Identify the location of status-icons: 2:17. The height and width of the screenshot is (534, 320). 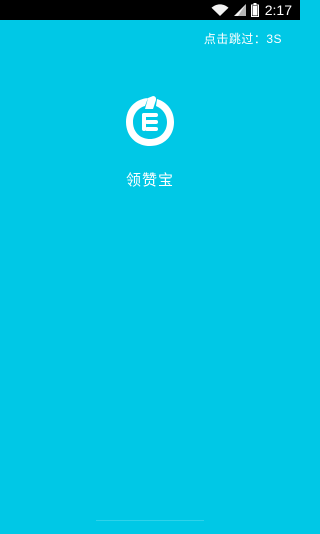
(251, 10).